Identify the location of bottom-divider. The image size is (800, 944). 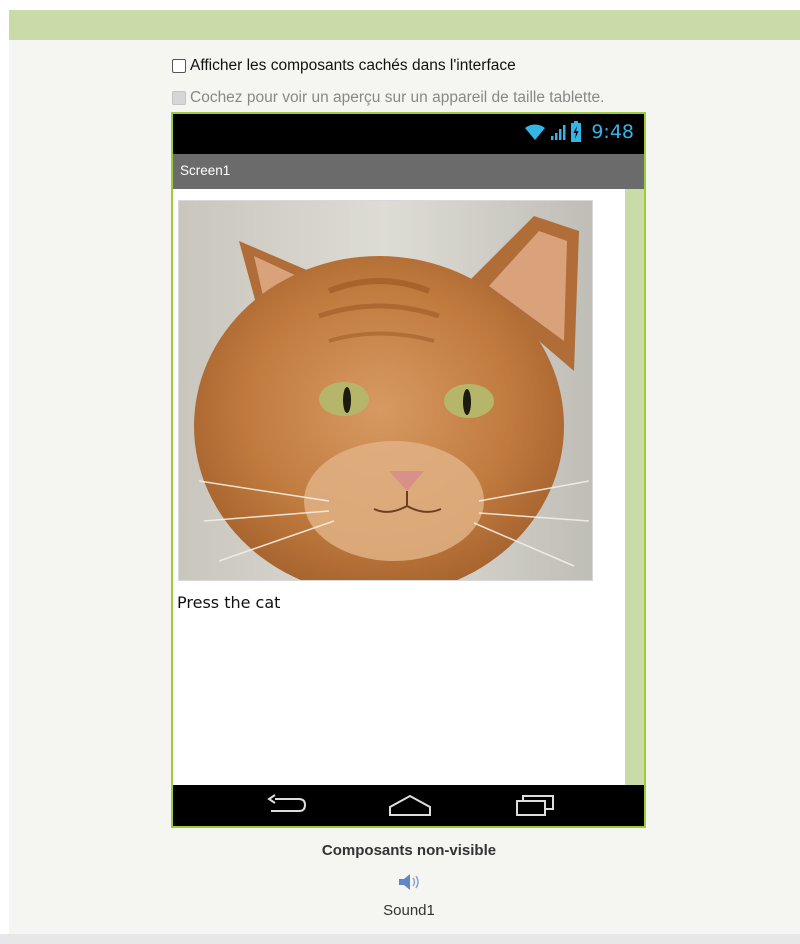
(400, 939).